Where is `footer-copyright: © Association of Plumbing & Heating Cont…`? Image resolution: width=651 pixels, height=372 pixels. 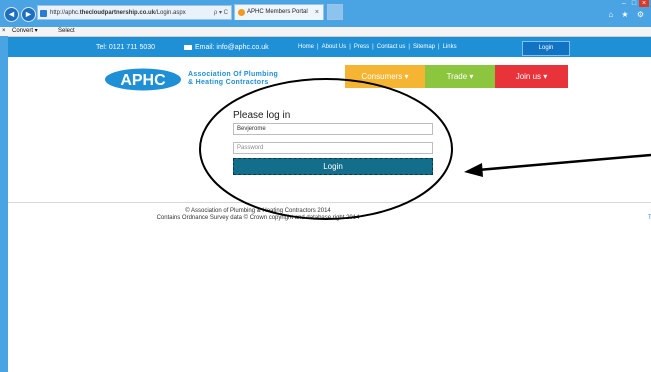
footer-copyright: © Association of Plumbing & Heating Cont… is located at coordinates (258, 211).